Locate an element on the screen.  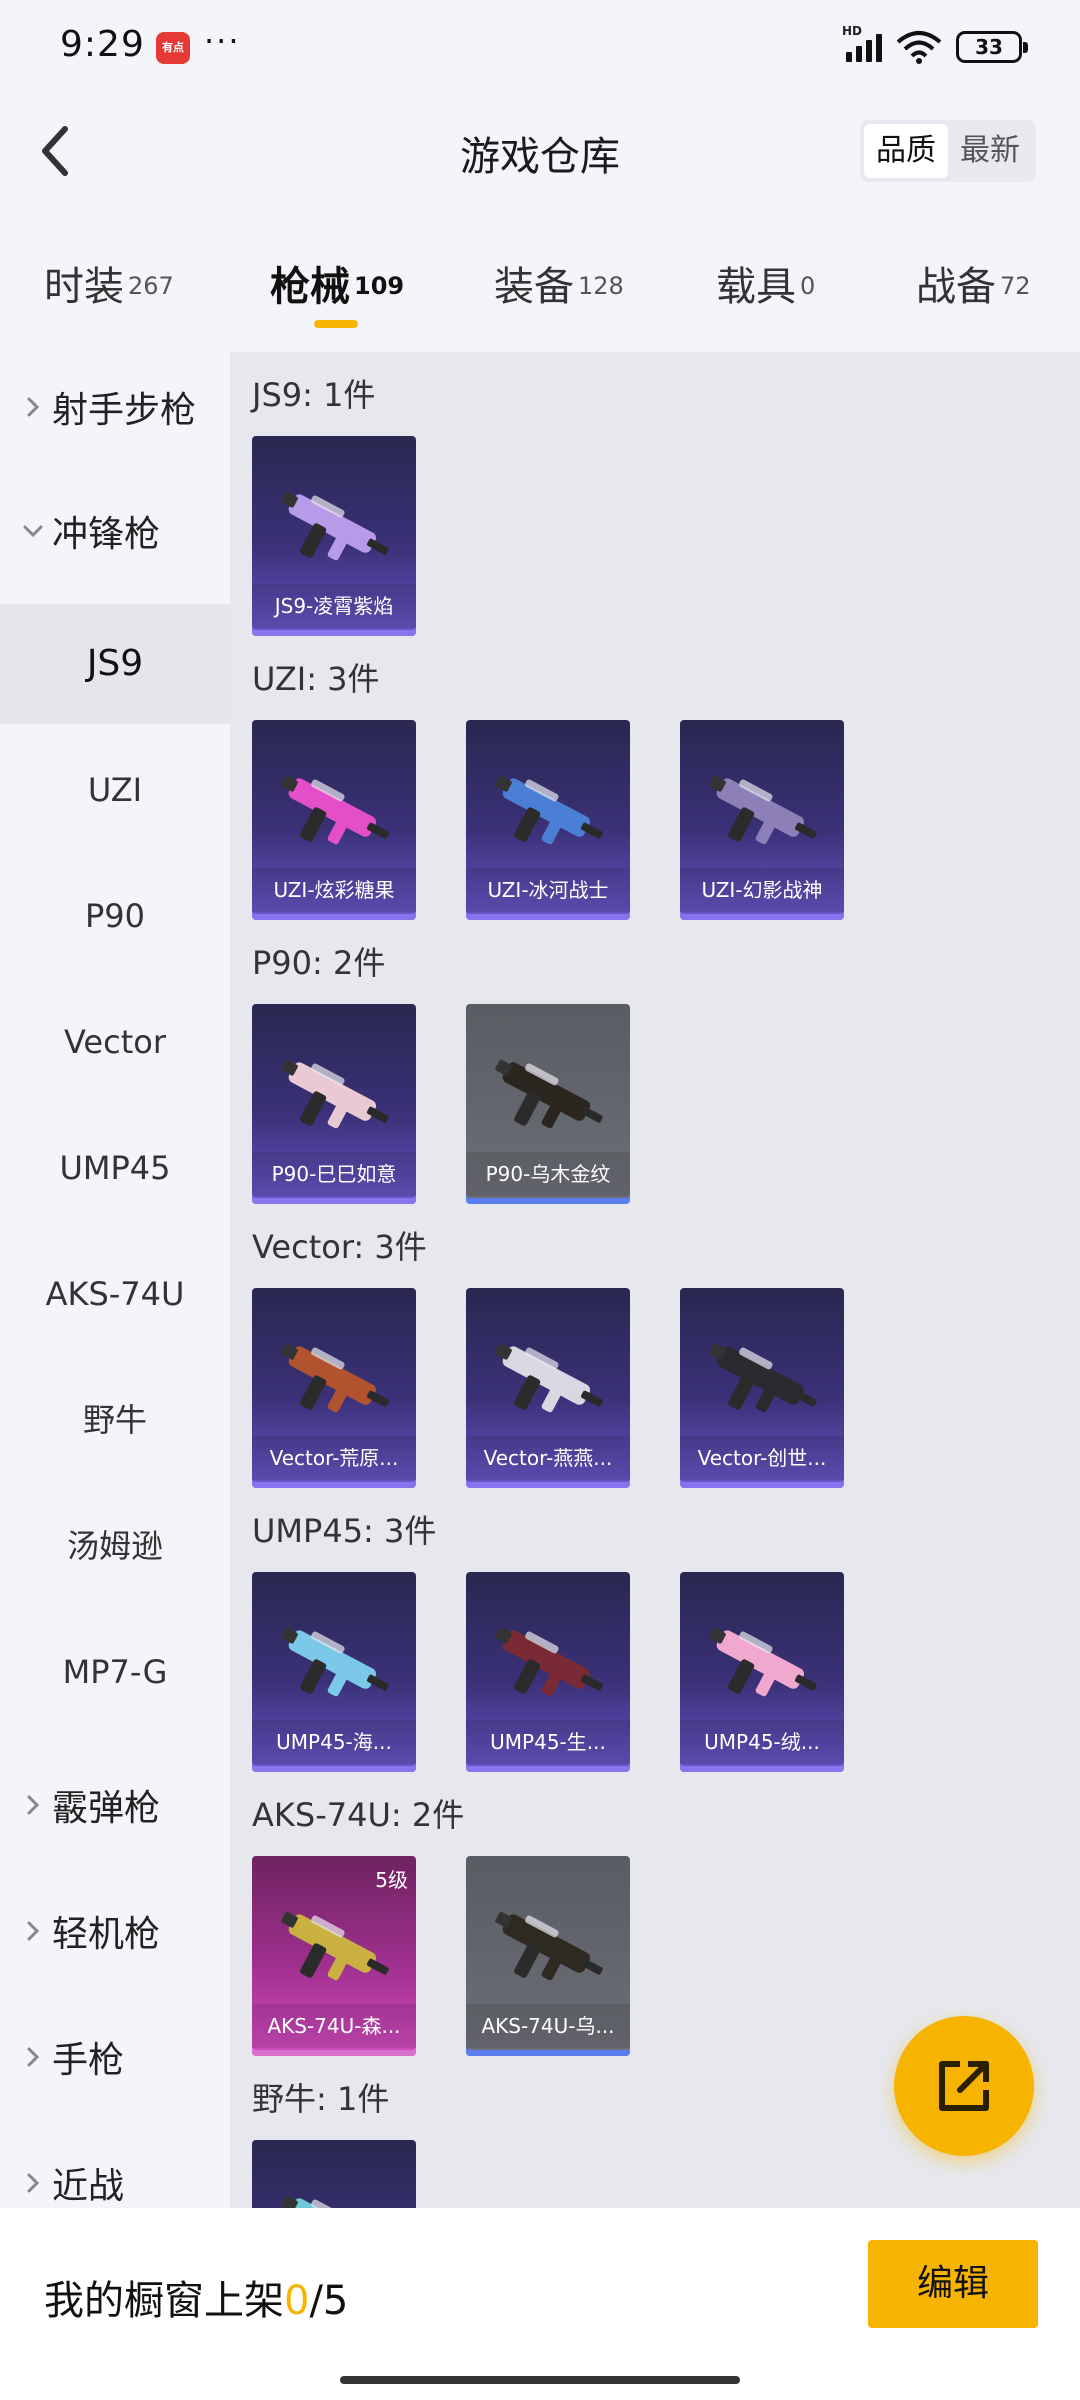
showcase-total-count: /5 is located at coordinates (329, 2301).